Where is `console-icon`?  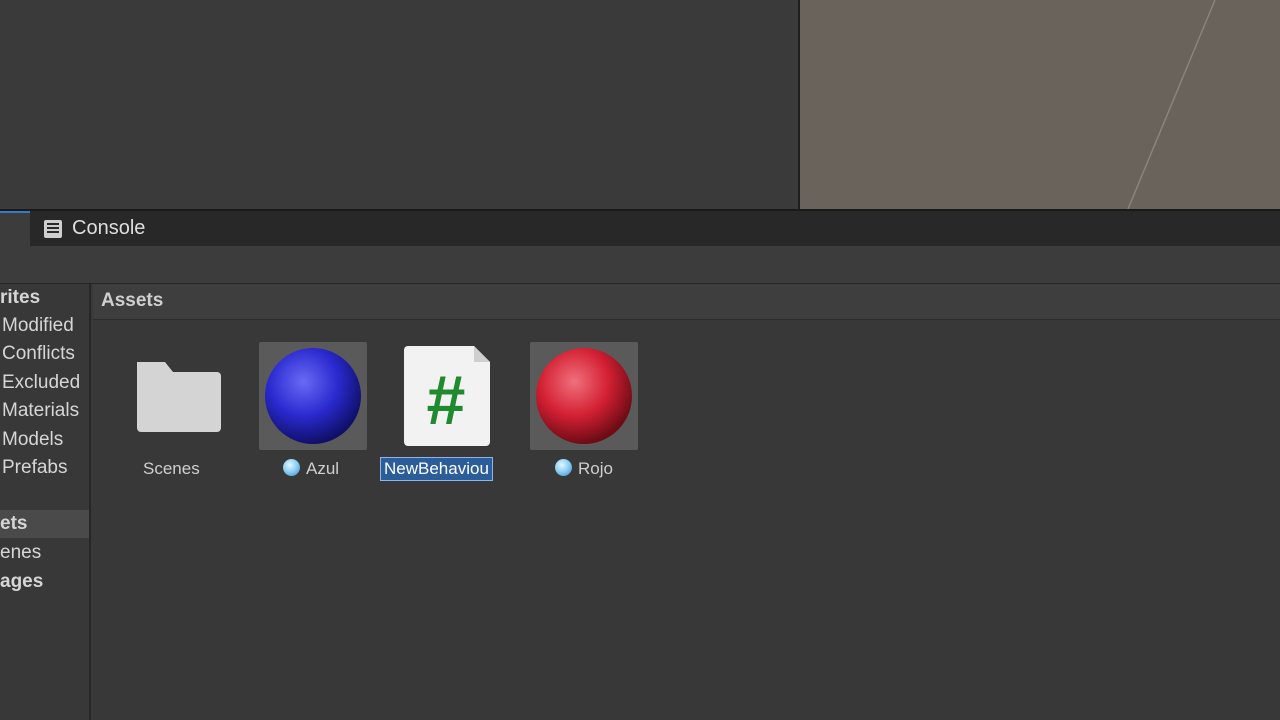 console-icon is located at coordinates (53, 228).